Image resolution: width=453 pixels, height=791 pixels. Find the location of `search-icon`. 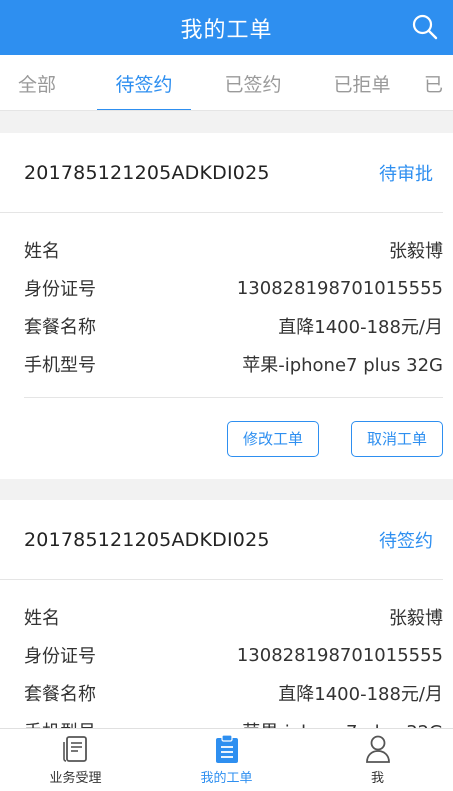

search-icon is located at coordinates (425, 27).